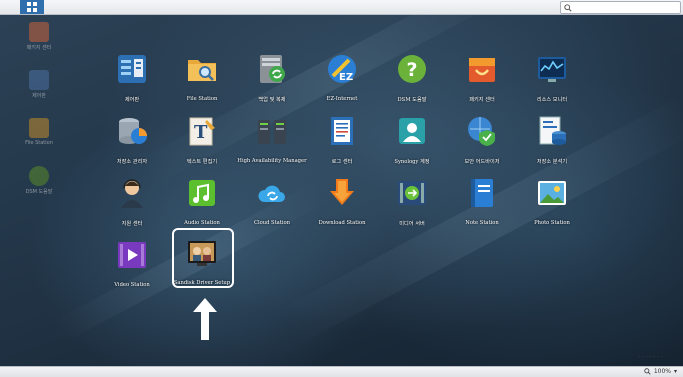 The height and width of the screenshot is (377, 683). I want to click on video-station-icon, so click(132, 255).